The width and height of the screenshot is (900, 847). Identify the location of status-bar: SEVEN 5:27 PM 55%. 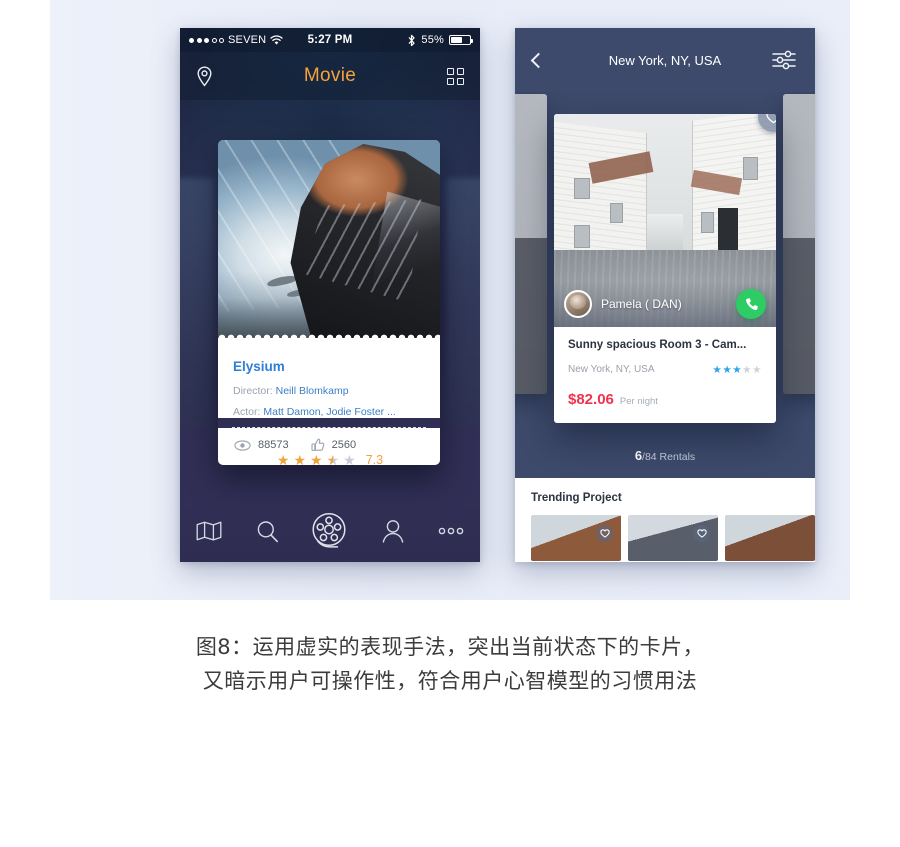
(330, 40).